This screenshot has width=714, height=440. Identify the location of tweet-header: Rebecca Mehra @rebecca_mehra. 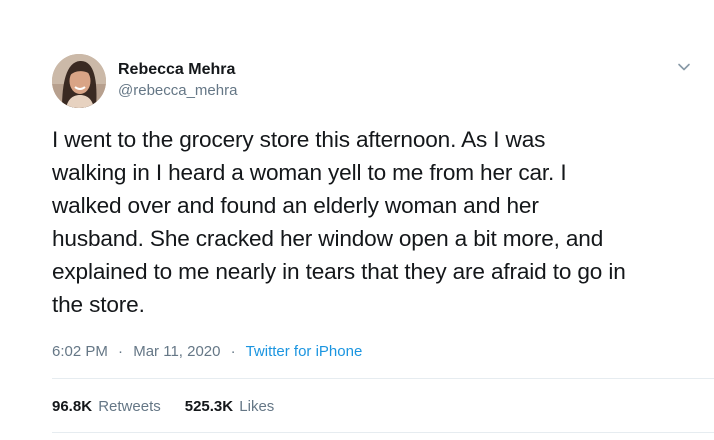
(144, 81).